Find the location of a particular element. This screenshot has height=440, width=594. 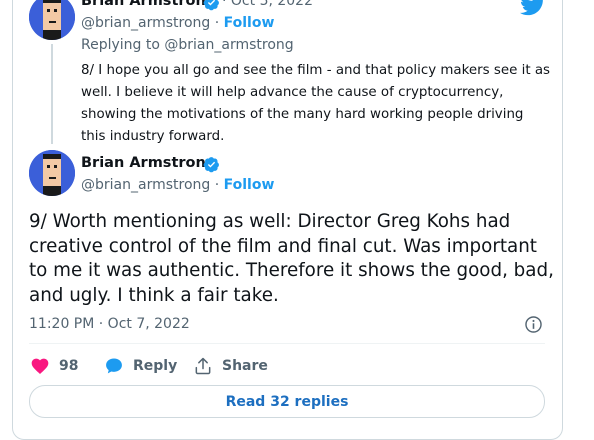

share-action: Share is located at coordinates (230, 366).